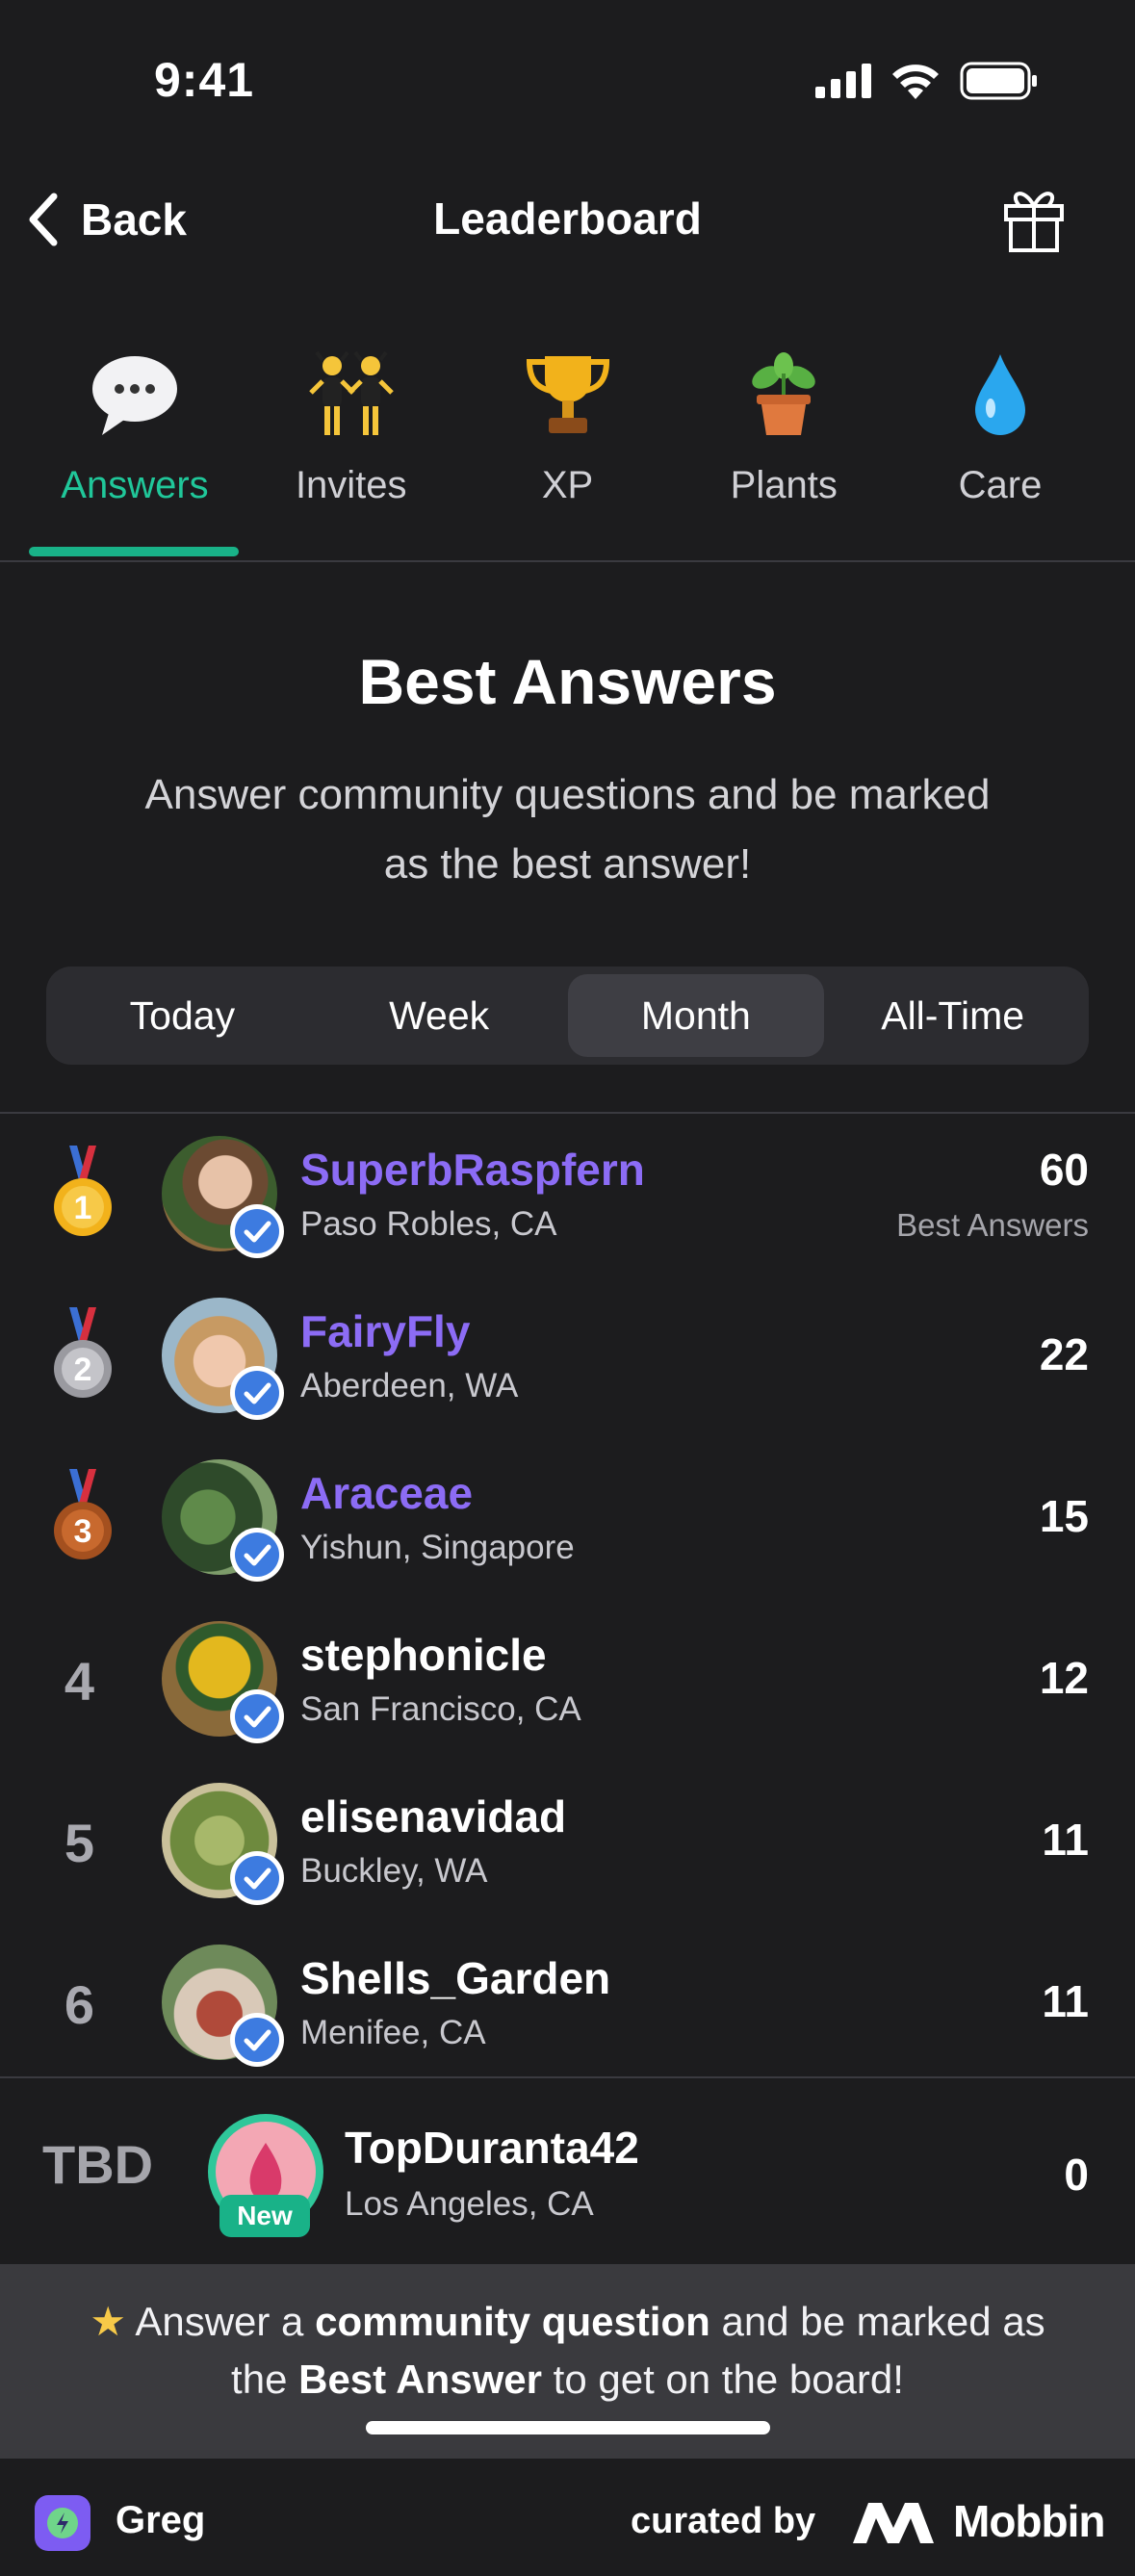 This screenshot has height=2576, width=1135. I want to click on period-month: Month, so click(696, 1016).